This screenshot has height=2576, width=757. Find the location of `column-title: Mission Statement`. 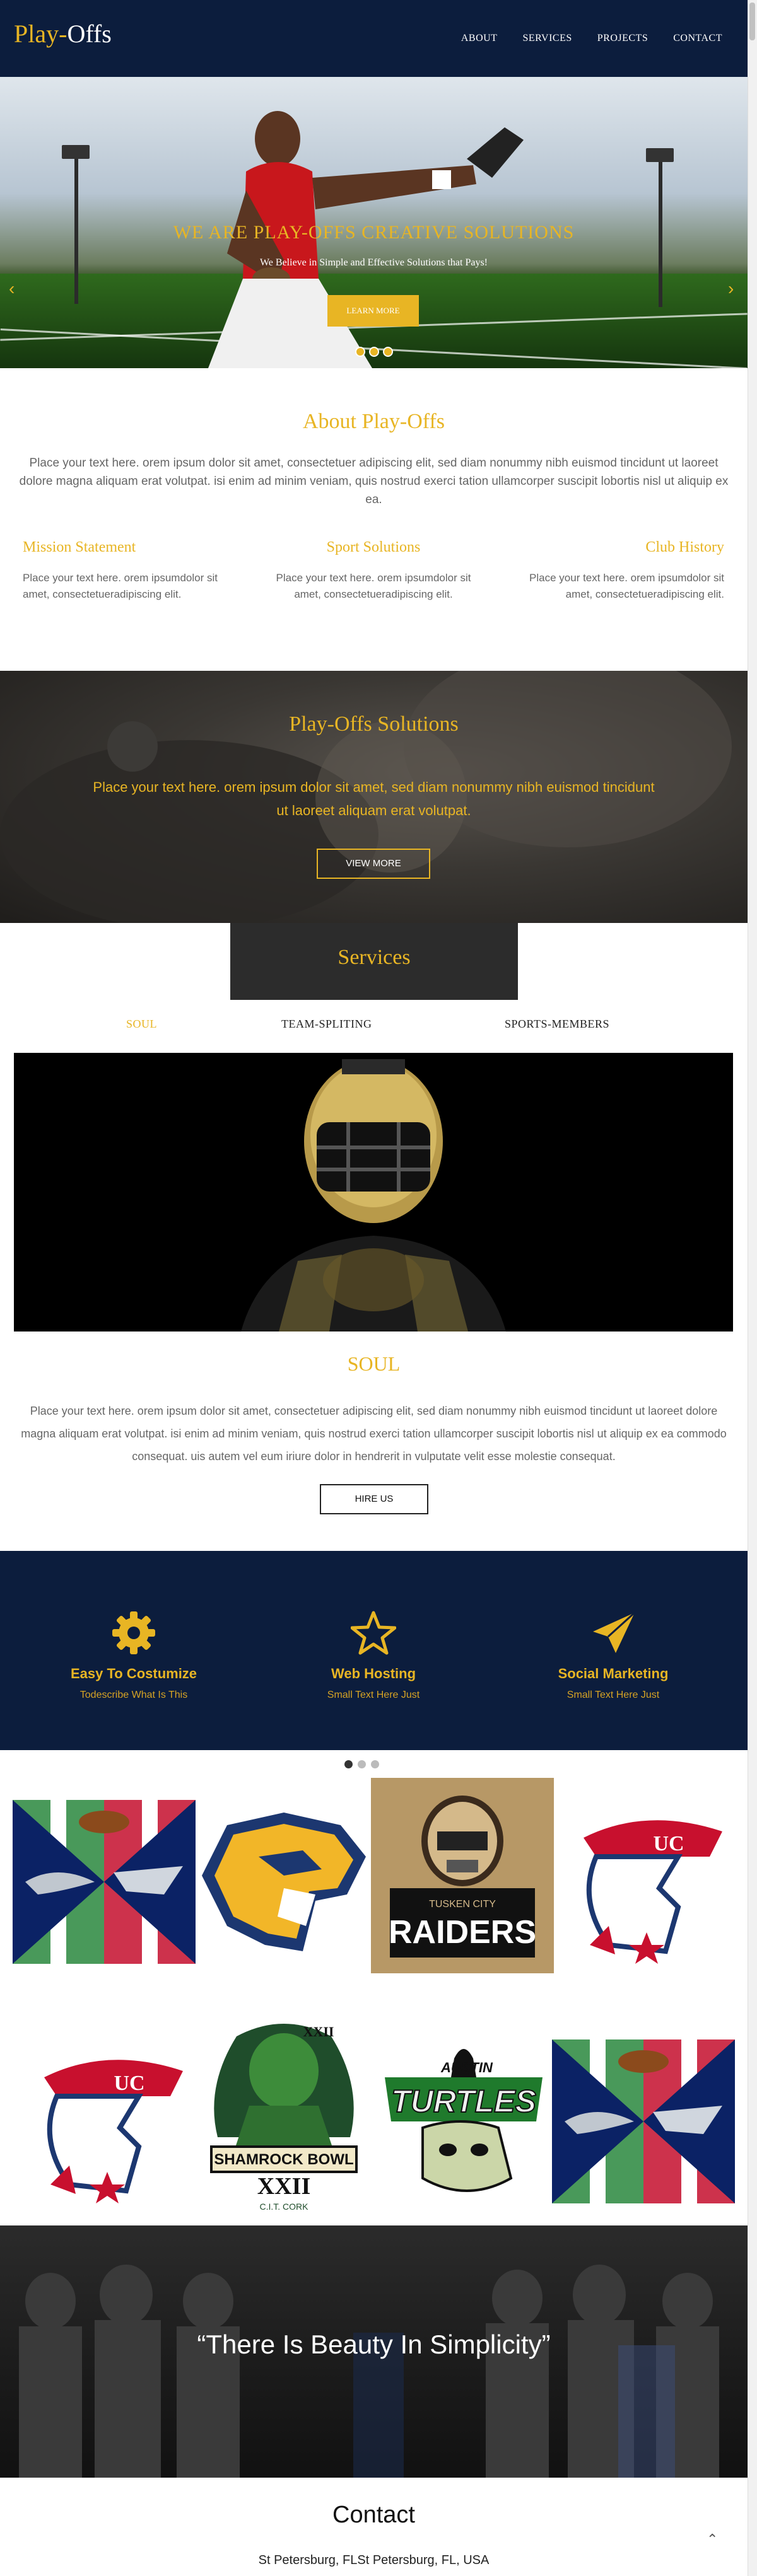

column-title: Mission Statement is located at coordinates (79, 547).